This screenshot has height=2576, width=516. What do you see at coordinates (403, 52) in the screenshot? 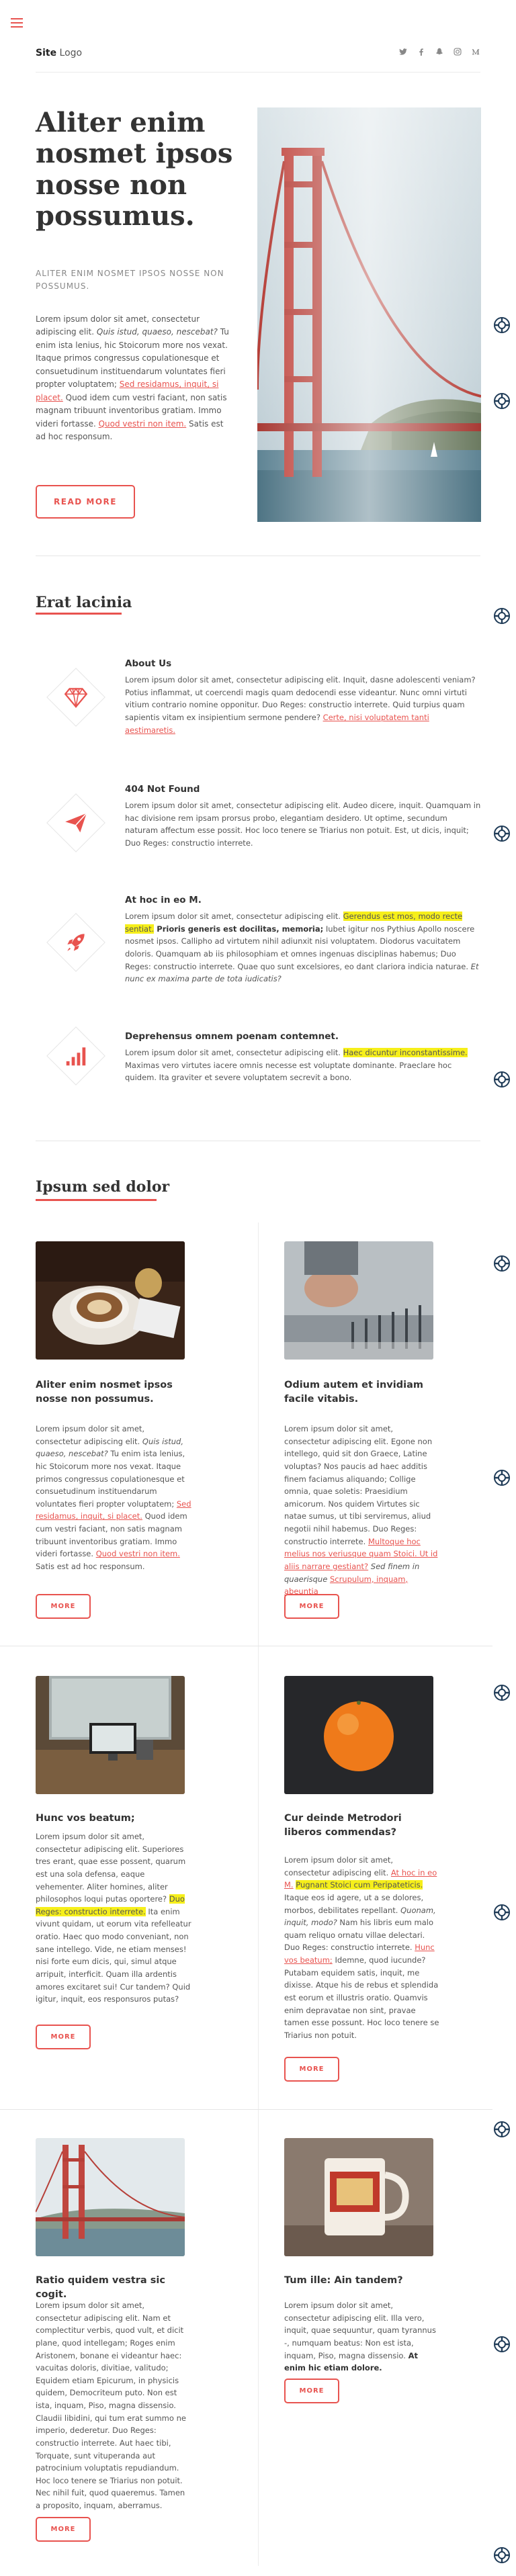
I see `twitter-icon` at bounding box center [403, 52].